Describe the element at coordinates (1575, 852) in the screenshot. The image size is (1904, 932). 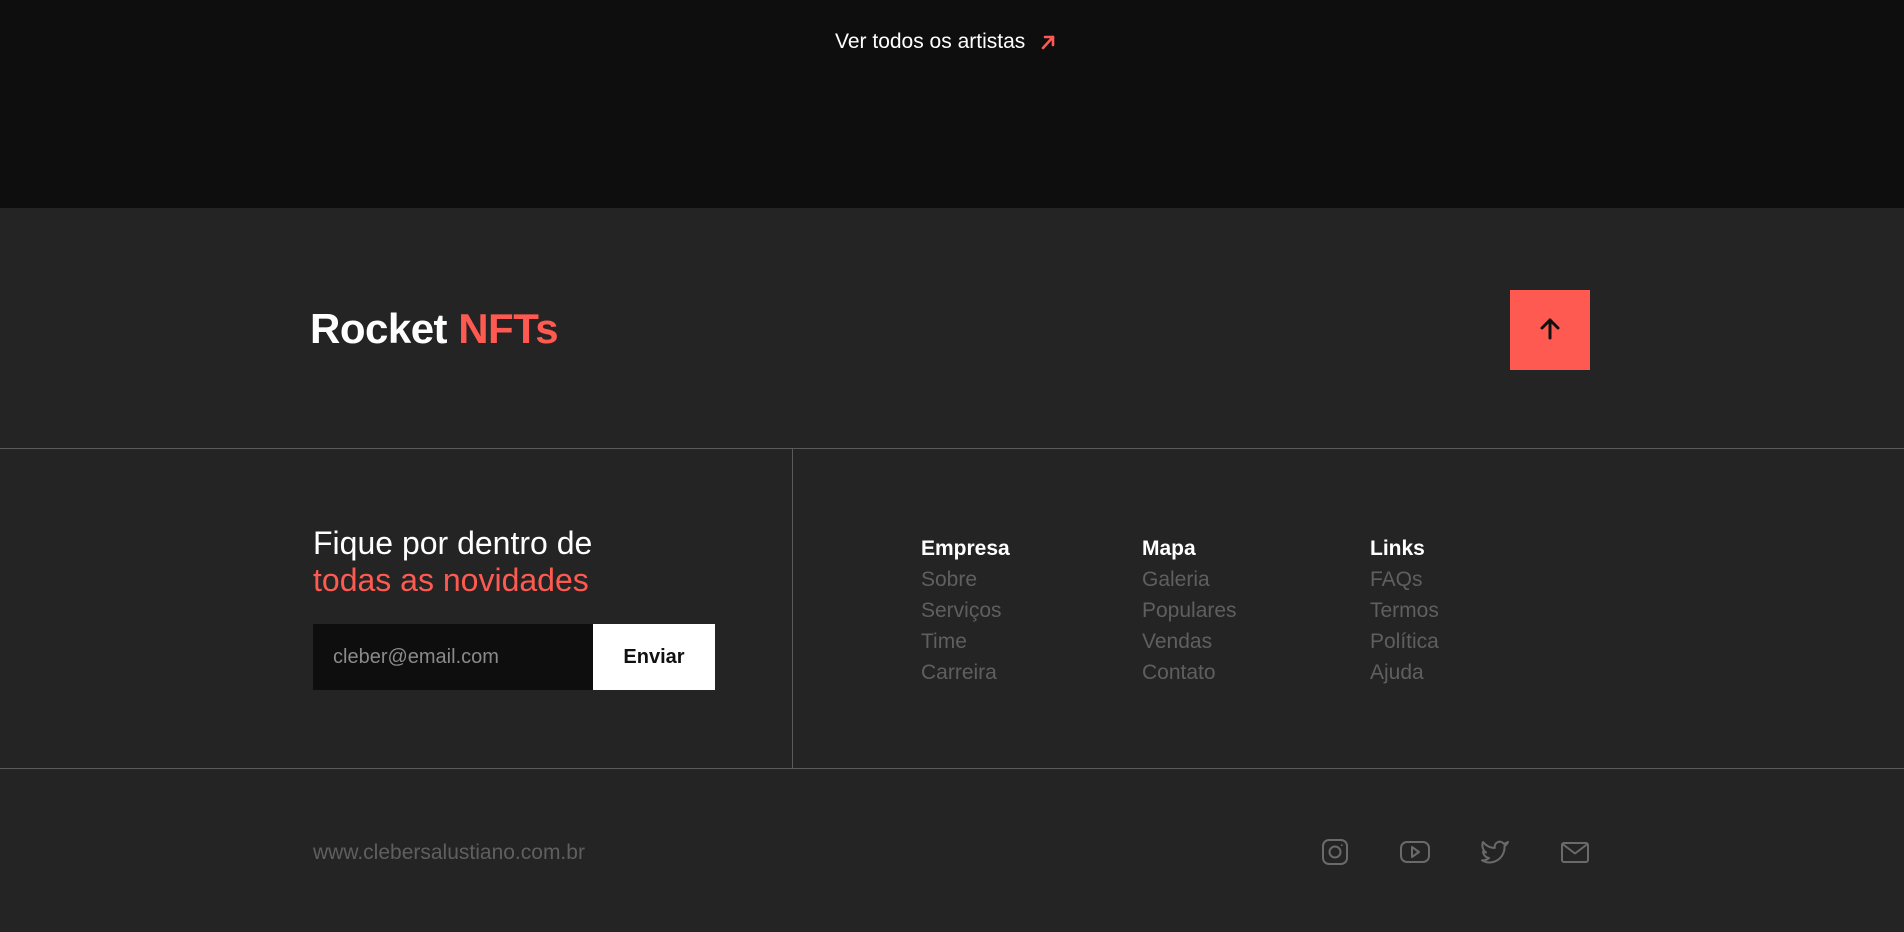
I see `mail-icon` at that location.